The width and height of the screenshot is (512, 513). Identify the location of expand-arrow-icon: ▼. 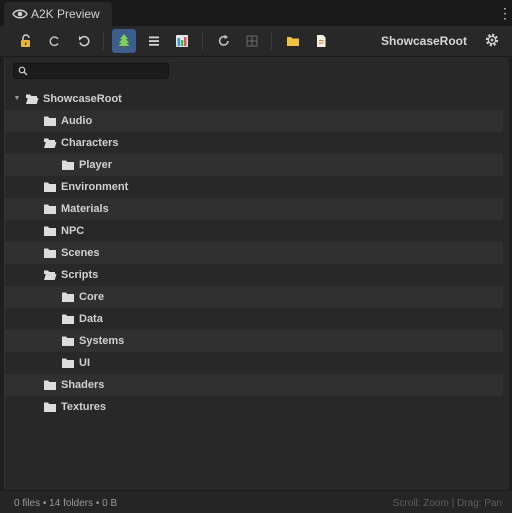
(17, 99).